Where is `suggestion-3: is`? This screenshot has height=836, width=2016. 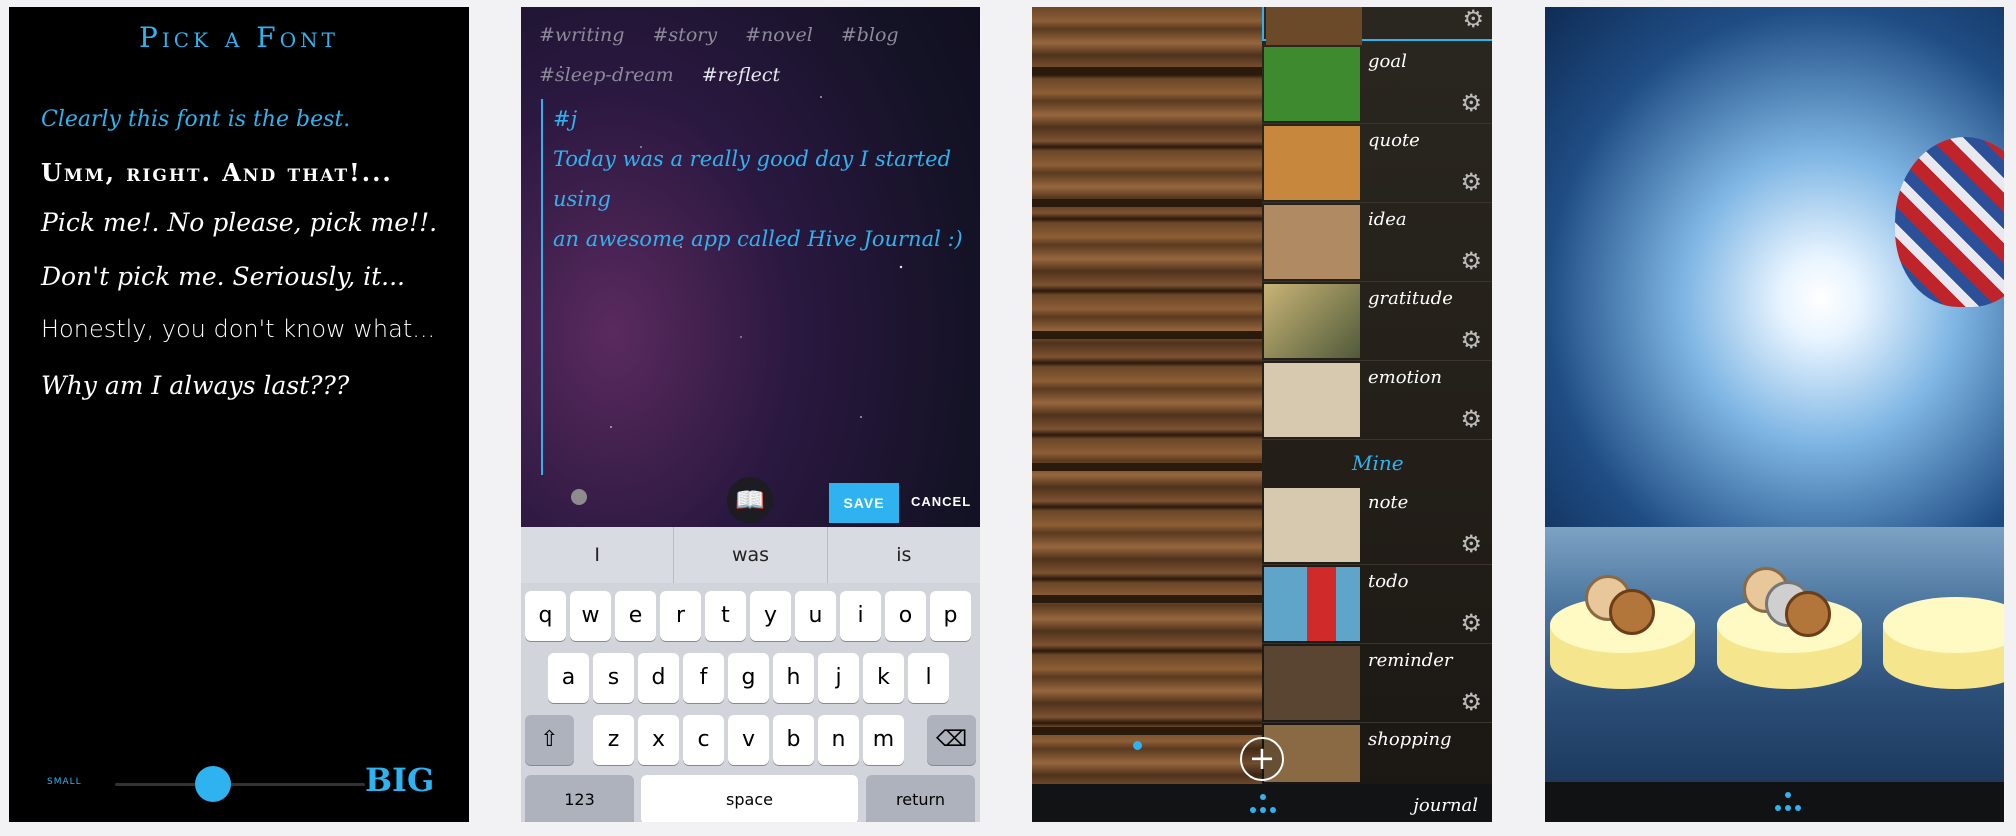
suggestion-3: is is located at coordinates (904, 555).